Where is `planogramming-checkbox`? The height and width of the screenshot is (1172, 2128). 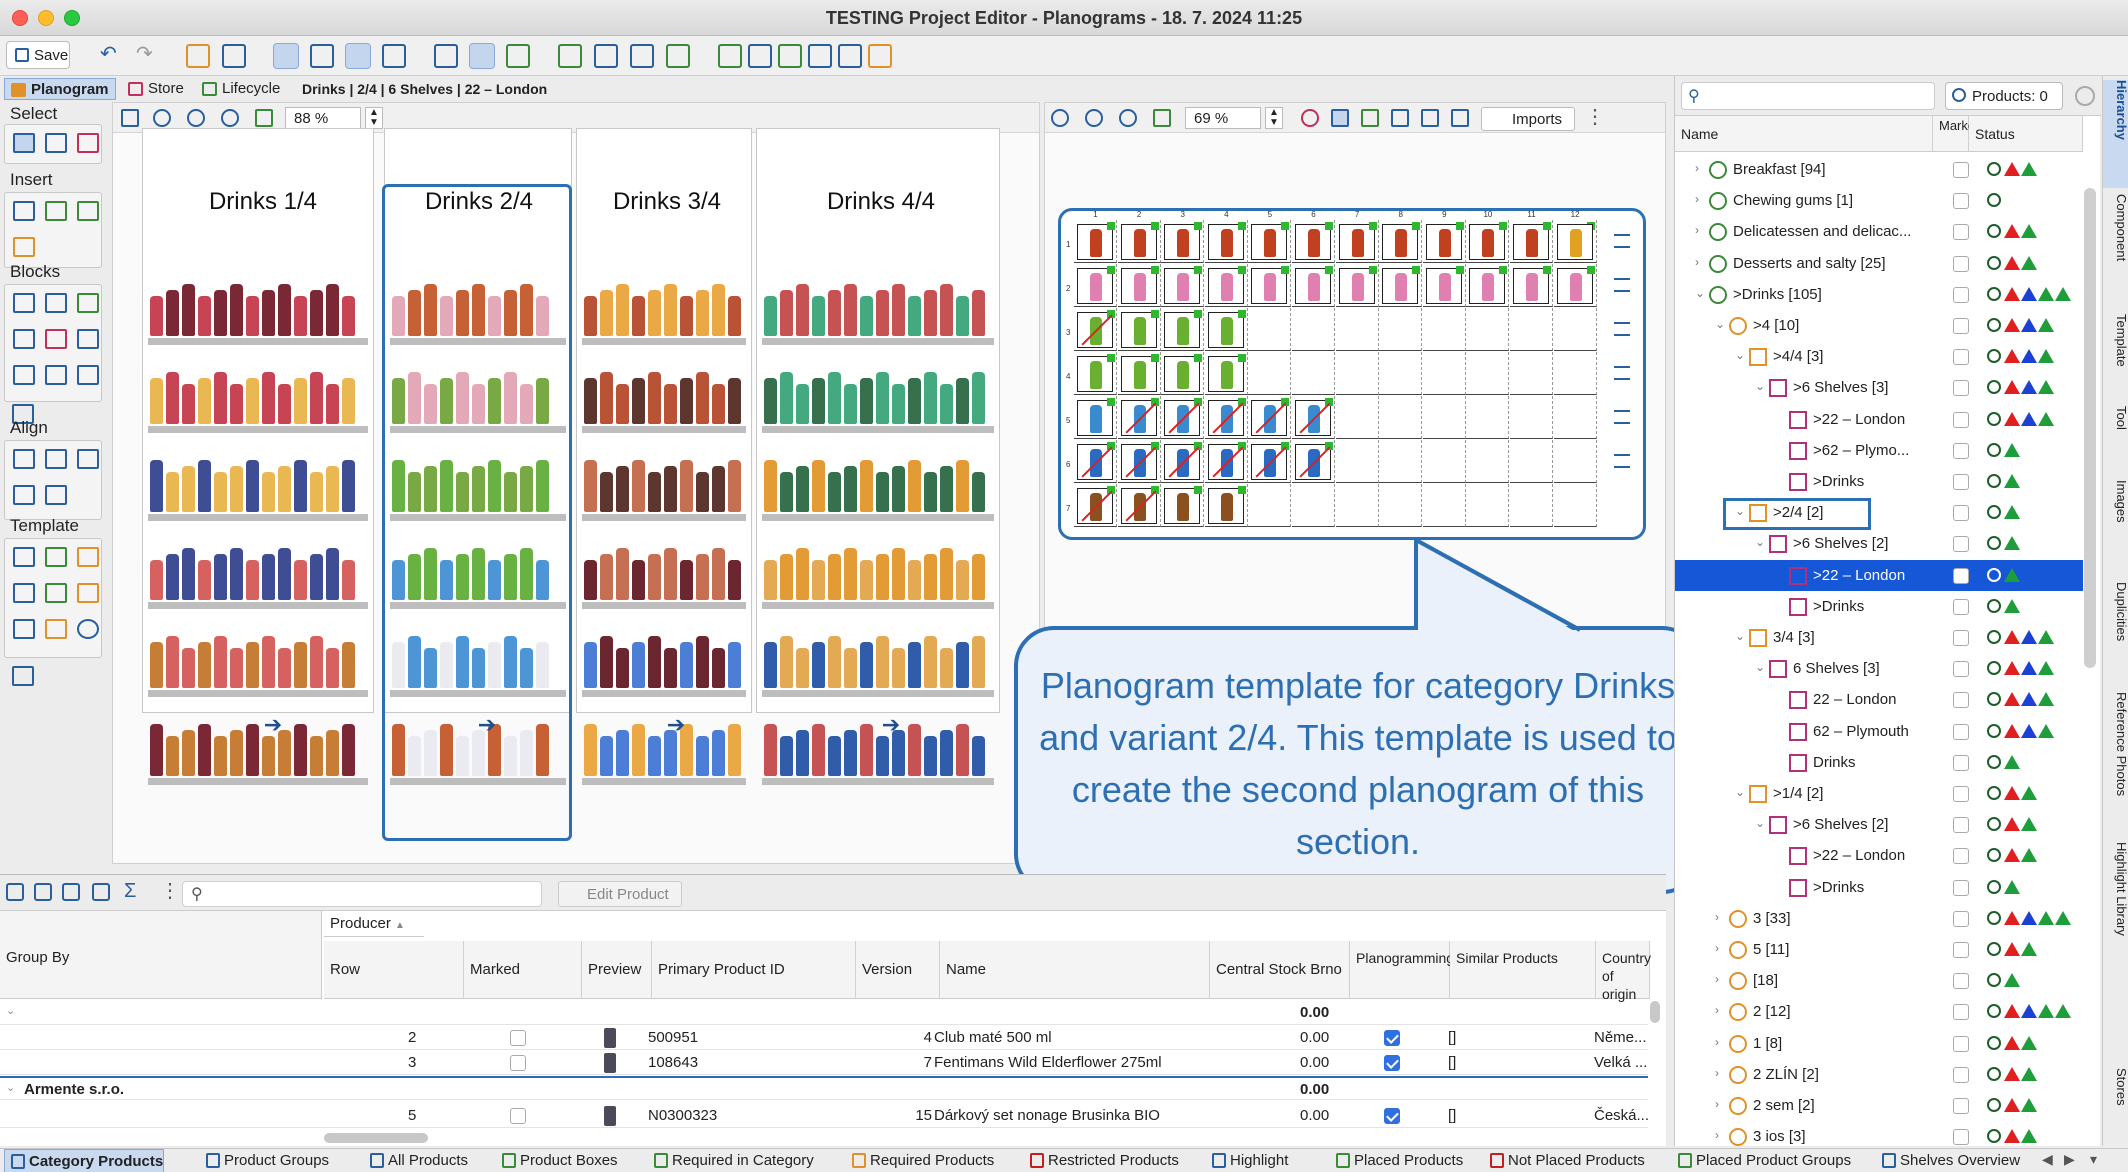
planogramming-checkbox is located at coordinates (1392, 1116).